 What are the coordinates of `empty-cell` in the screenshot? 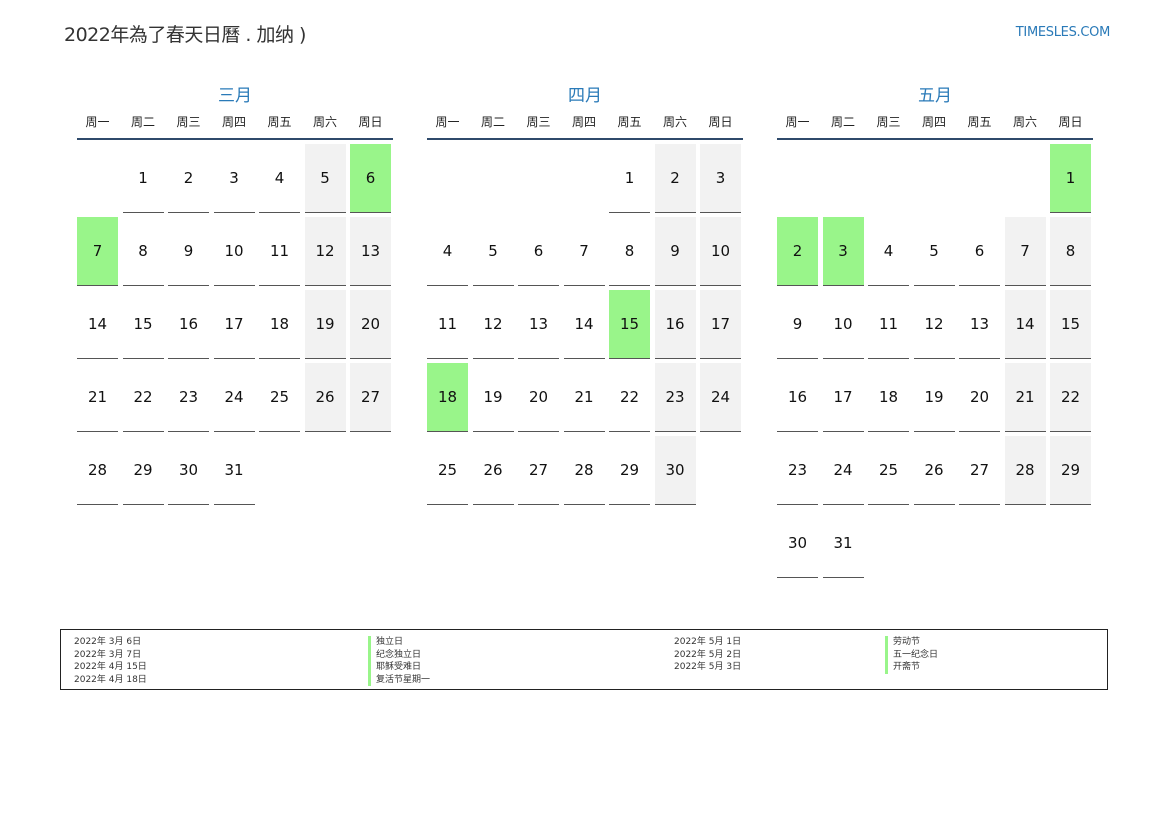 It's located at (325, 470).